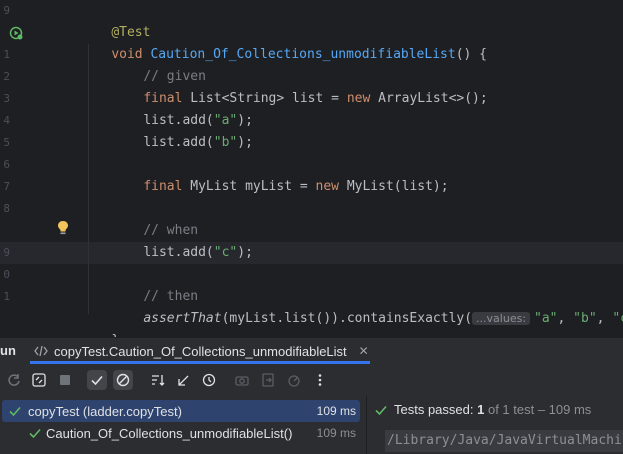 The image size is (623, 454). I want to click on show-ignored-icon, so click(123, 380).